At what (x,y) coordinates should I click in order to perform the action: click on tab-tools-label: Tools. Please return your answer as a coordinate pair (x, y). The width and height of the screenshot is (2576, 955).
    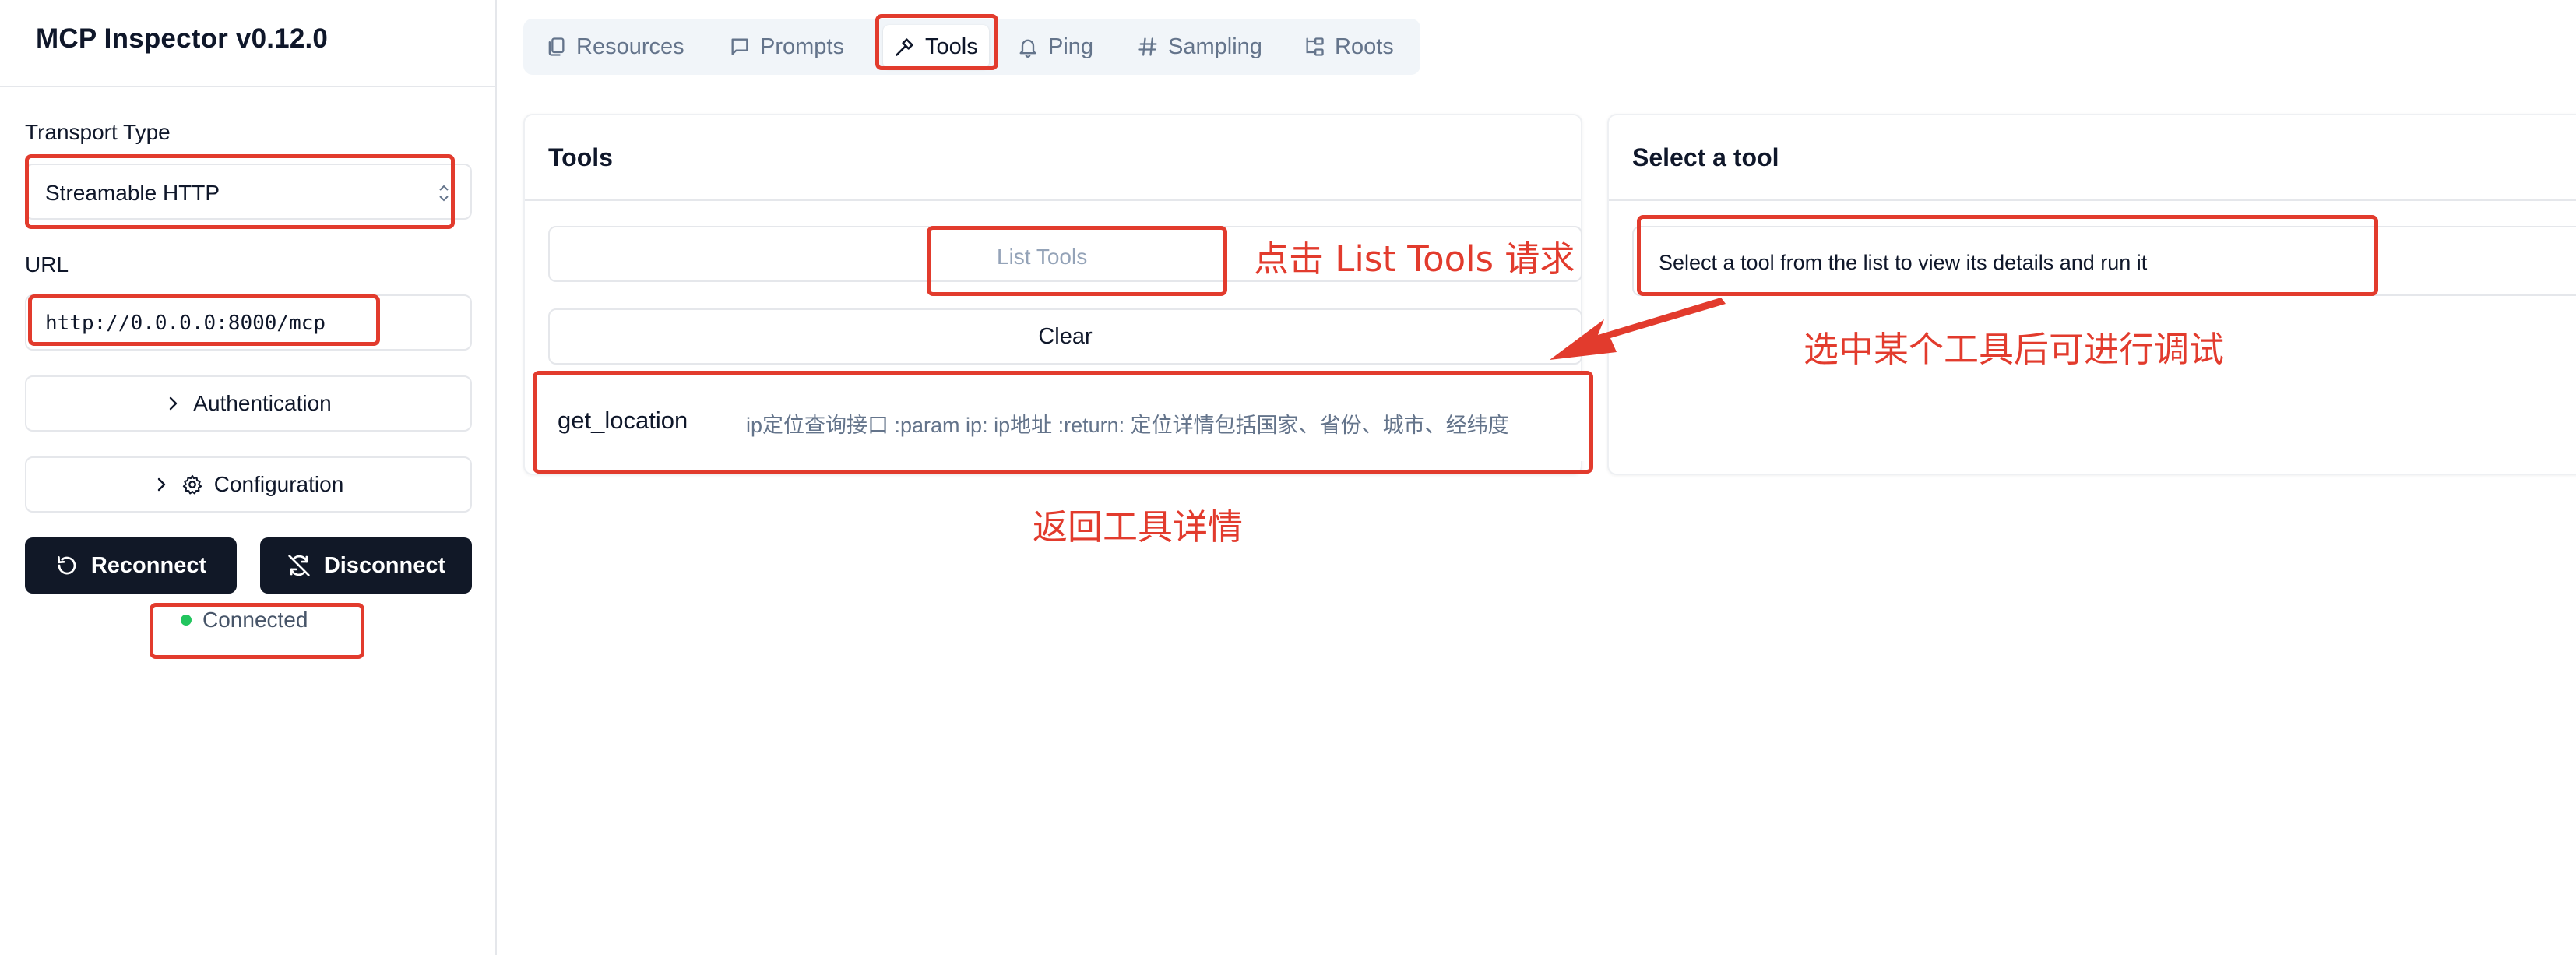
    Looking at the image, I should click on (951, 46).